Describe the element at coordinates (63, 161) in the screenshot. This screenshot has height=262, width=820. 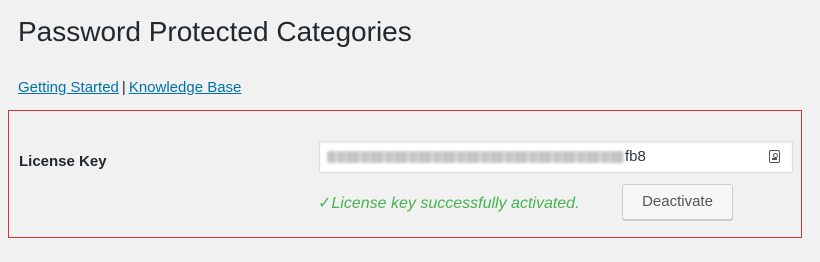
I see `license-key-label: License Key` at that location.